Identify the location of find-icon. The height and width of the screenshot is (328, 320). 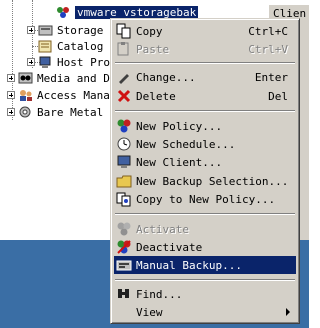
(124, 294).